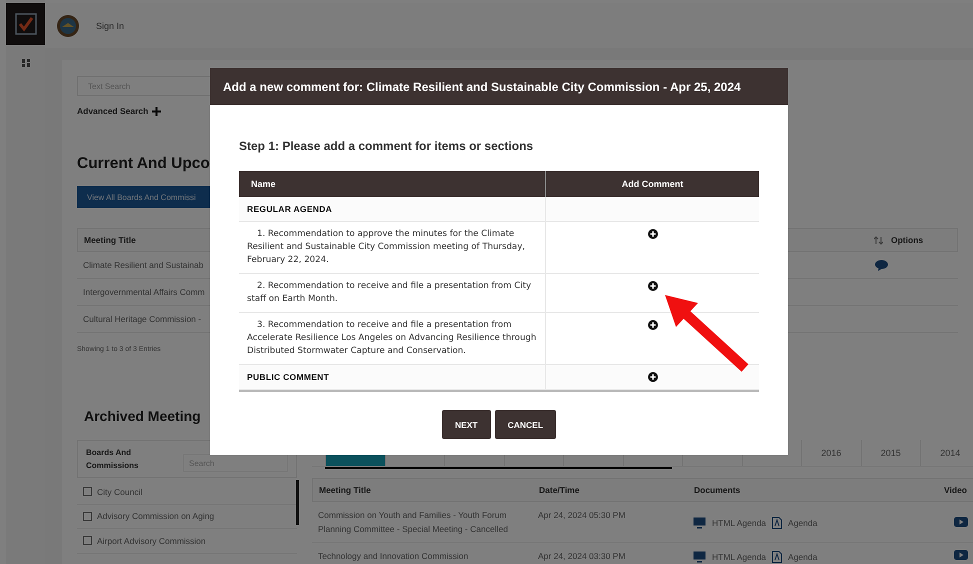  Describe the element at coordinates (581, 556) in the screenshot. I see `date-time: Apr 24, 2024 03:30 PM` at that location.